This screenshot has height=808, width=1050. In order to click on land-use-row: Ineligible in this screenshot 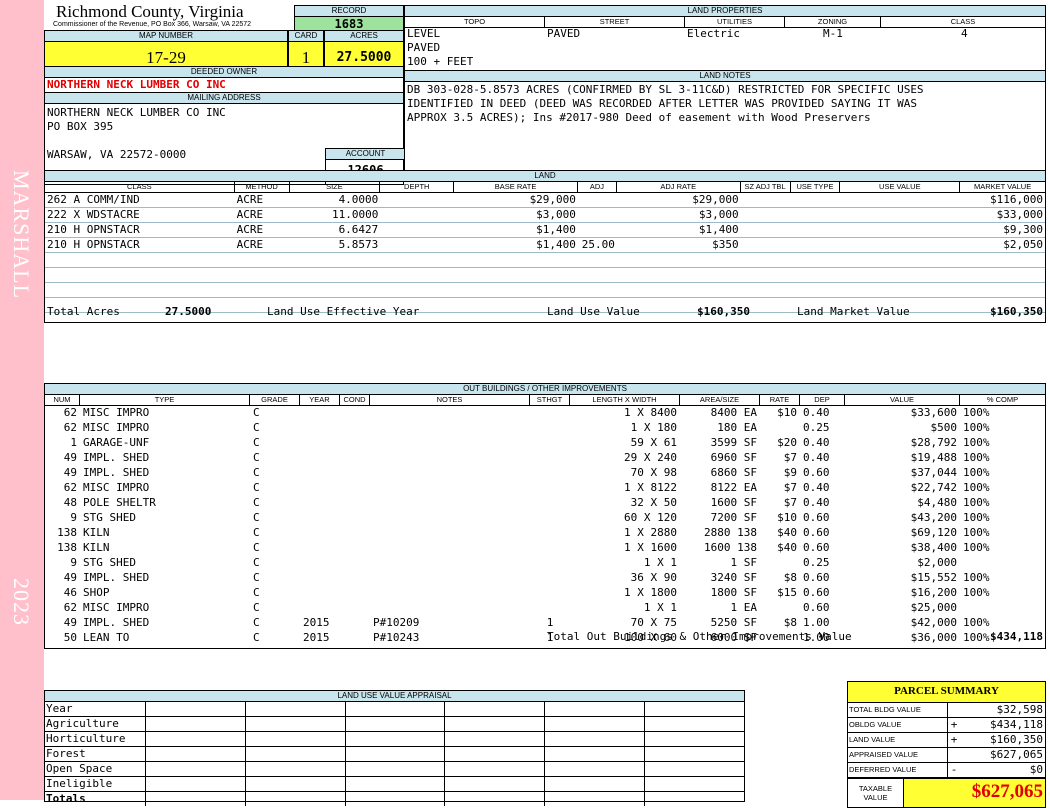, I will do `click(394, 784)`.